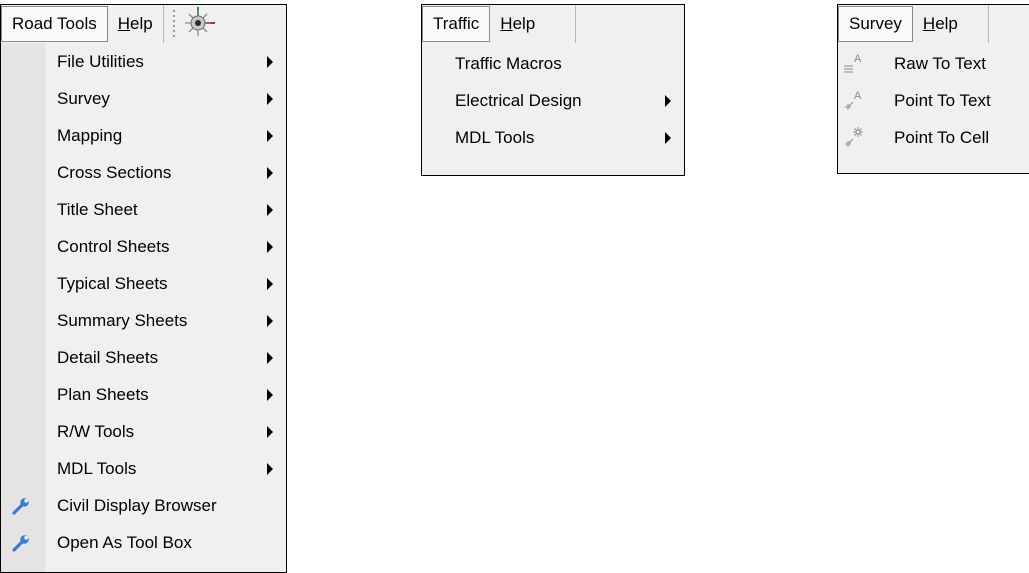 The image size is (1029, 573). I want to click on menu-item-label: Point To Cell, so click(942, 137).